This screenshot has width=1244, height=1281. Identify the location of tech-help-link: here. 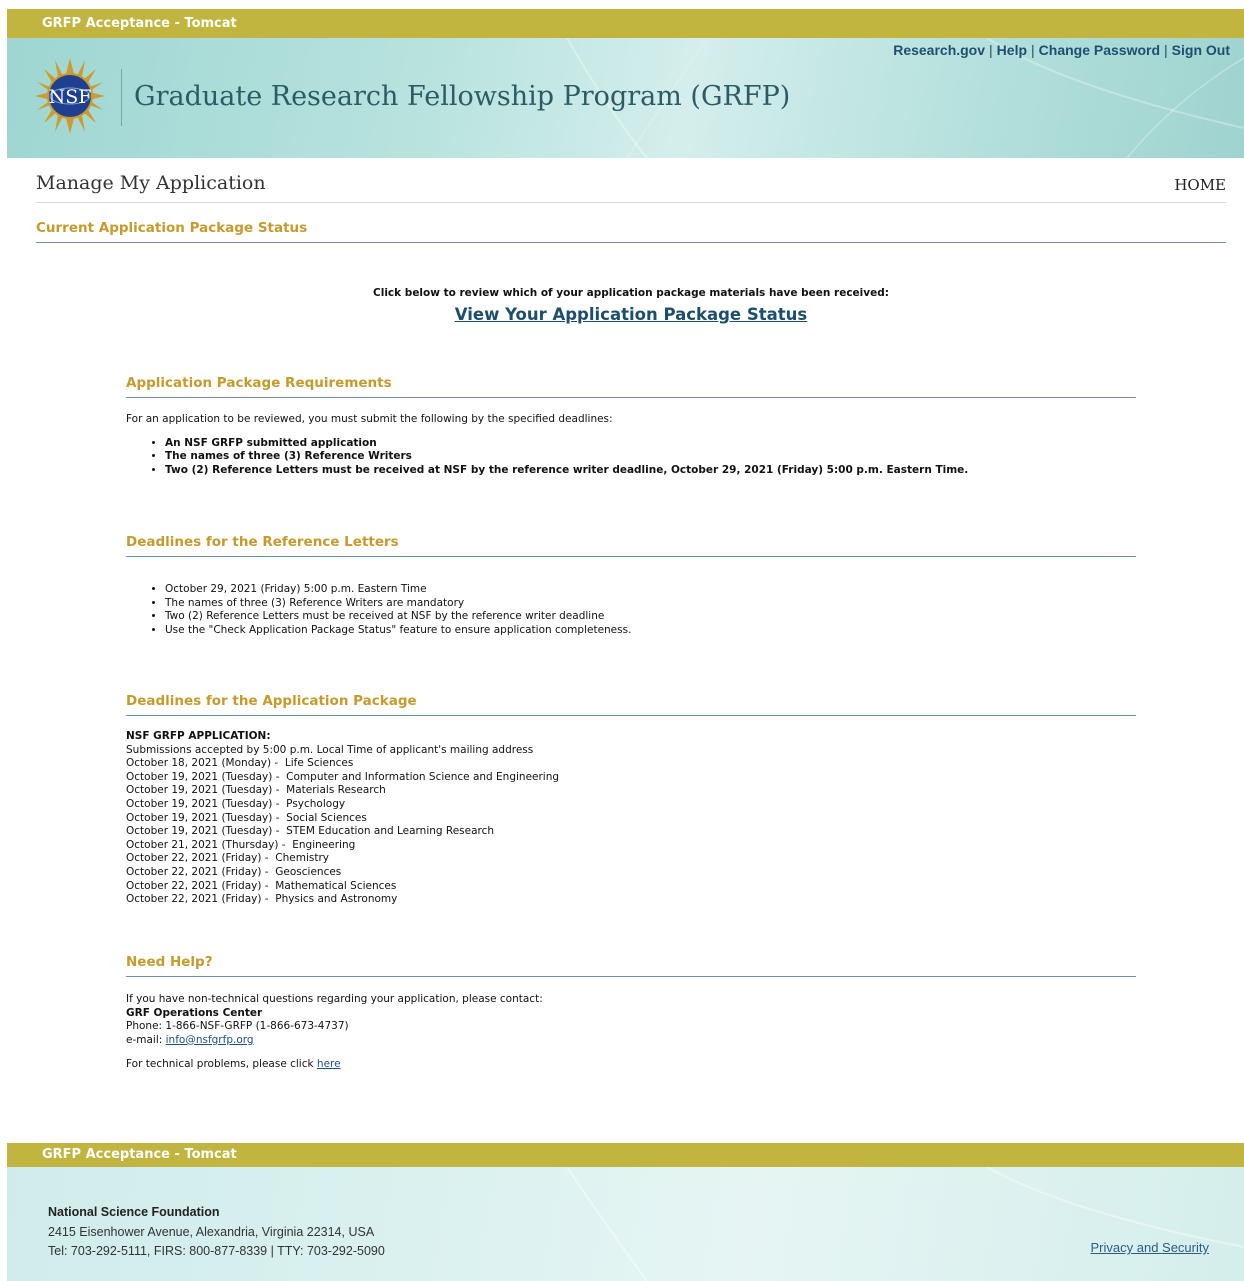
(329, 1064).